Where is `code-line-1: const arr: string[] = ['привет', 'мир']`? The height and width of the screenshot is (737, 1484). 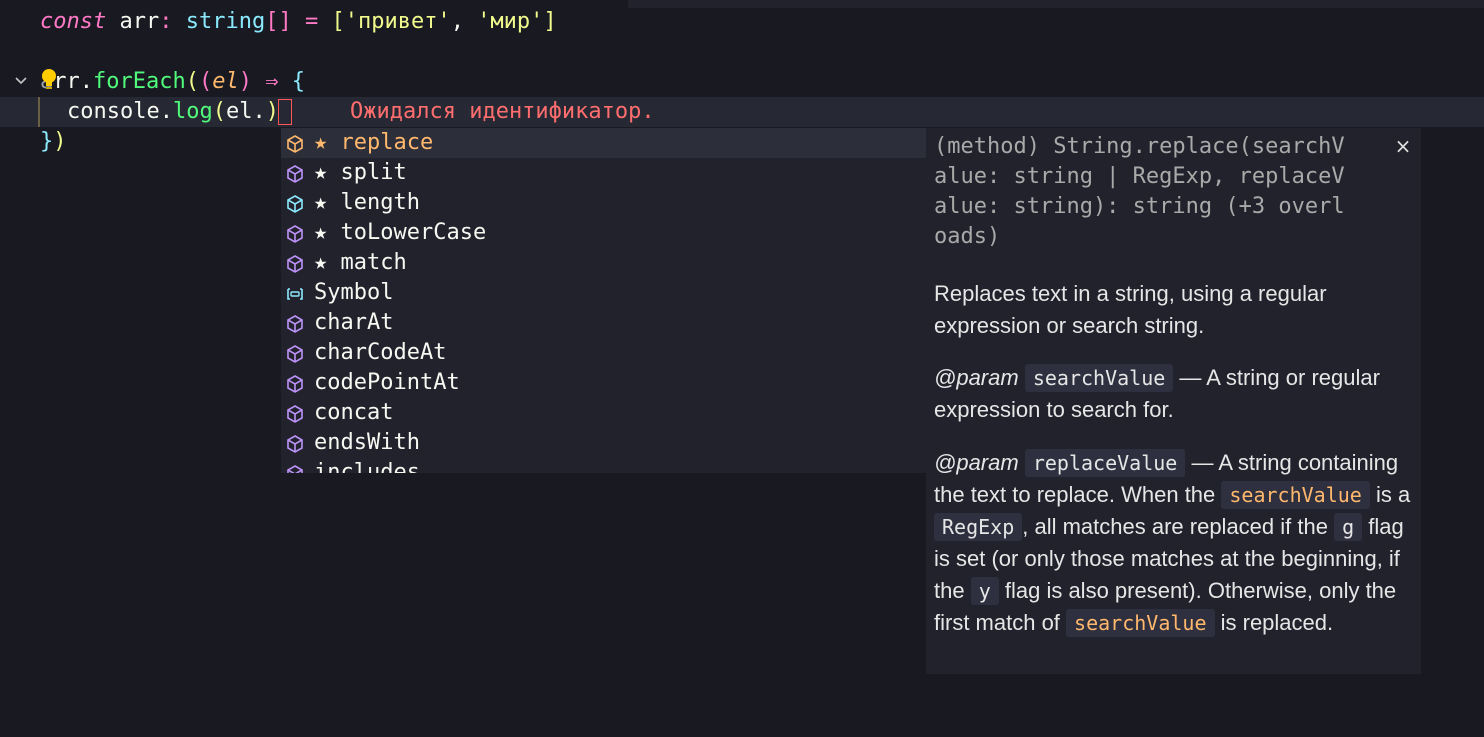
code-line-1: const arr: string[] = ['привет', 'мир'] is located at coordinates (298, 22).